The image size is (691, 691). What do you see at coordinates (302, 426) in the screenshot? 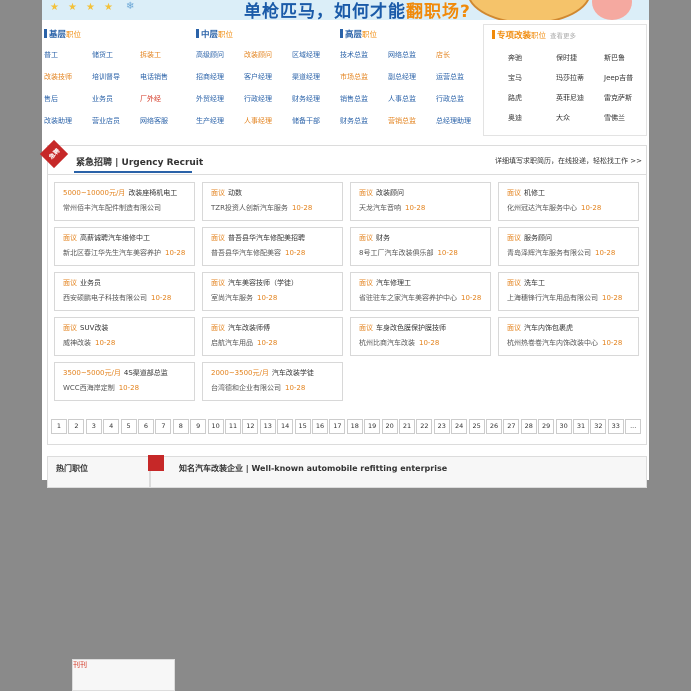
I see `page-button: 15` at bounding box center [302, 426].